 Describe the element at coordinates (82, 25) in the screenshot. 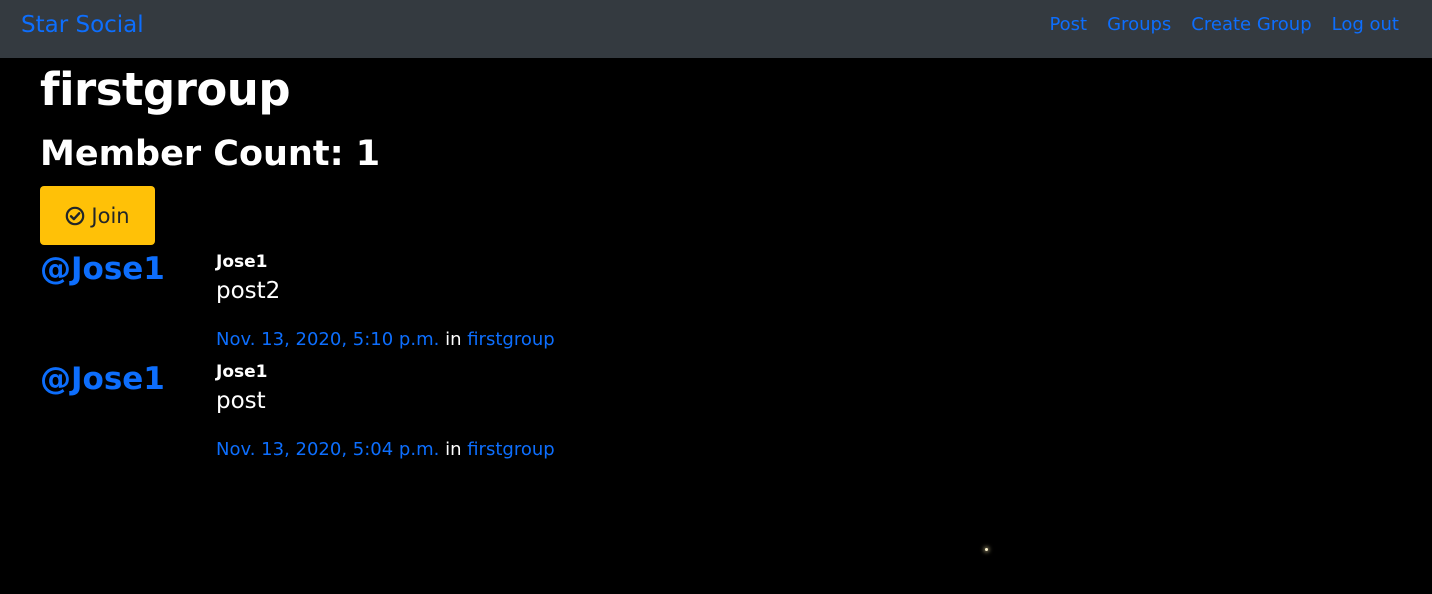

I see `brand-link: Star Social` at that location.